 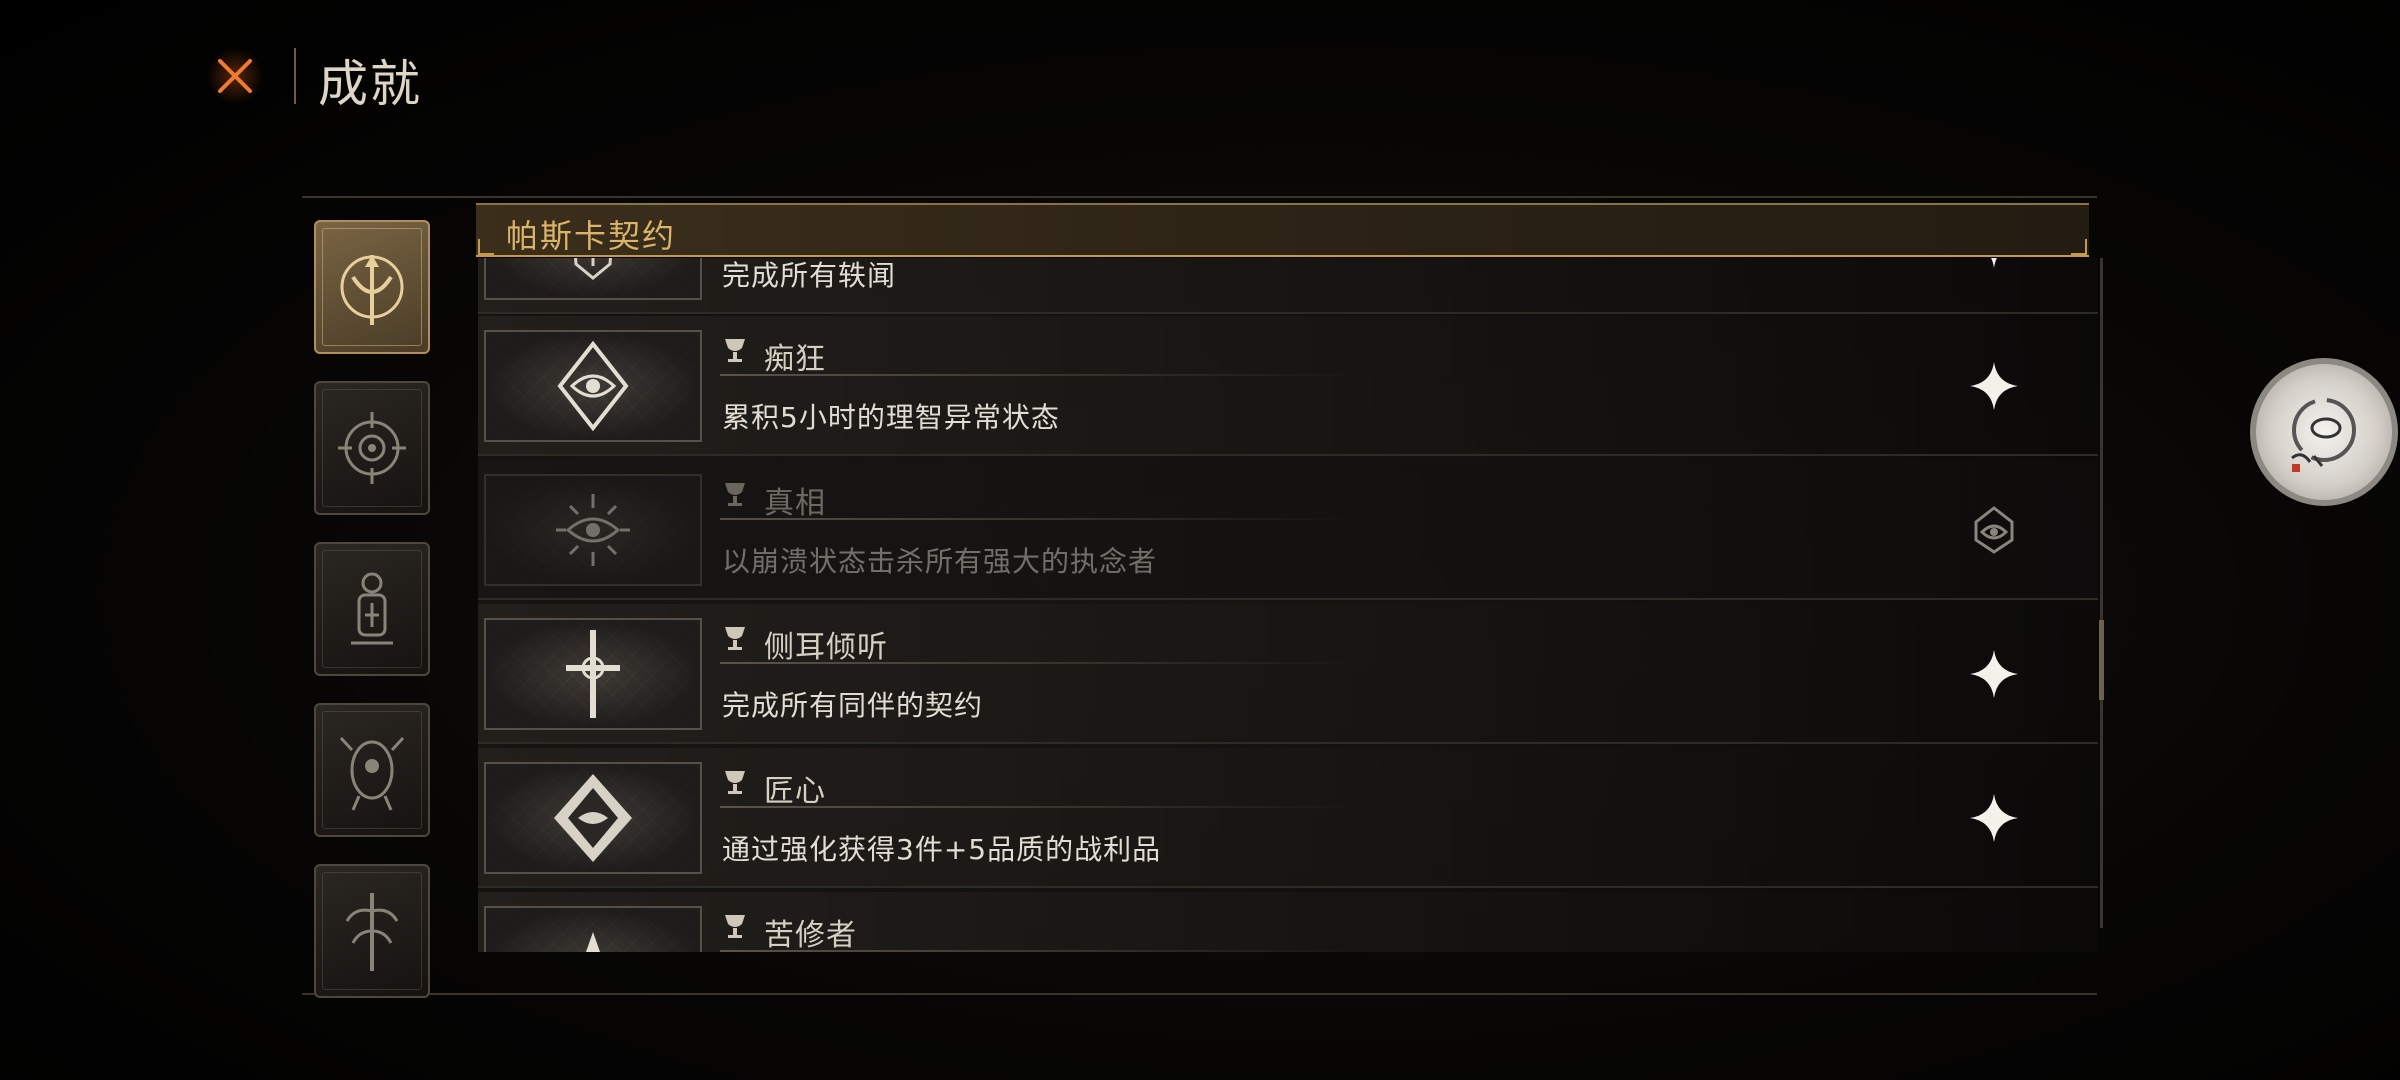 I want to click on diamond-sunburst-icon, so click(x=593, y=818).